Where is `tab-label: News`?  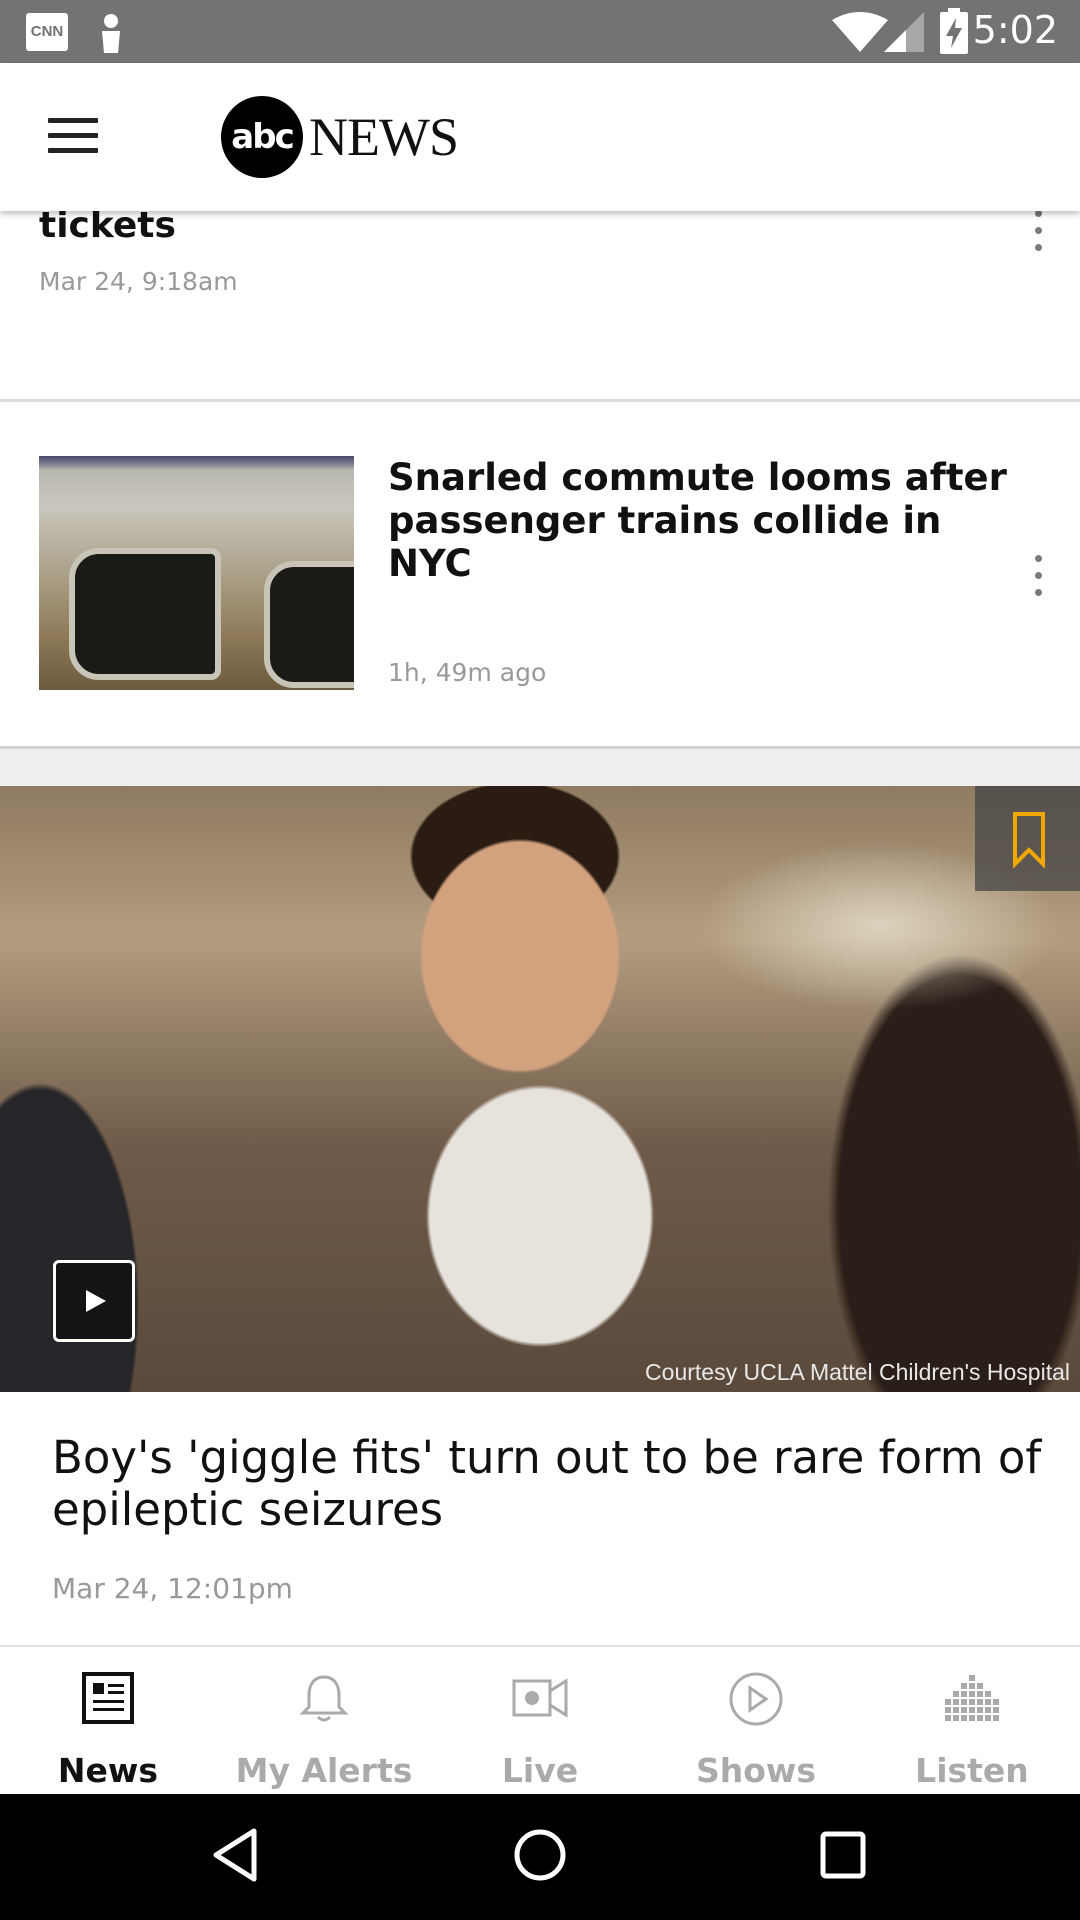 tab-label: News is located at coordinates (108, 1770).